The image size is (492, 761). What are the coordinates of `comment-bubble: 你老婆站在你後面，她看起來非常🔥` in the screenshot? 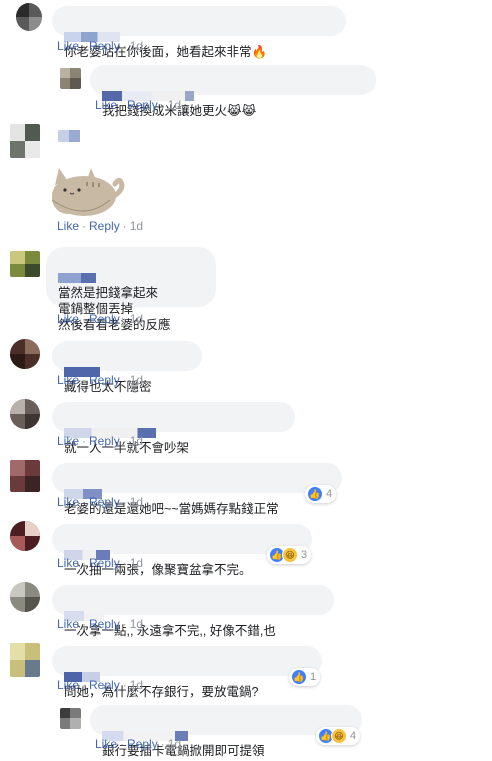 It's located at (199, 32).